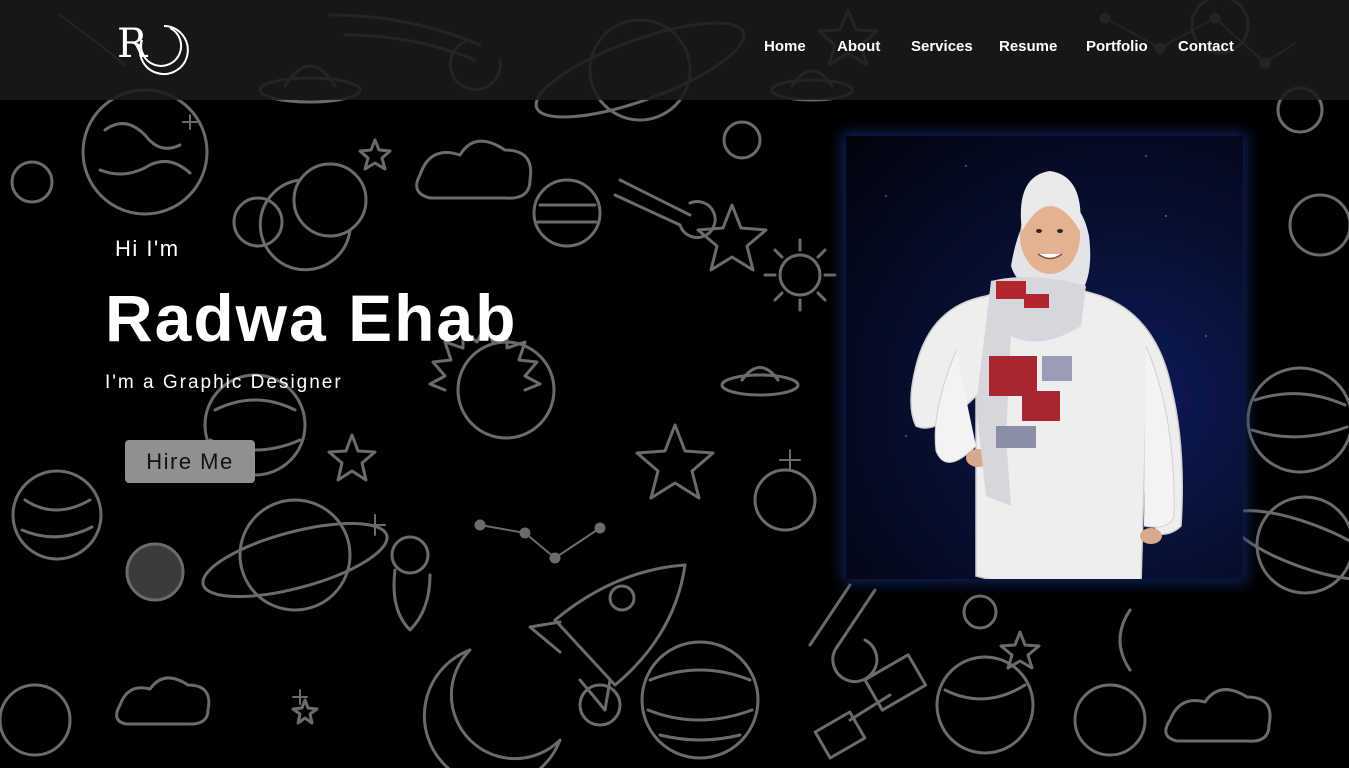 Image resolution: width=1349 pixels, height=768 pixels. What do you see at coordinates (1046, 367) in the screenshot?
I see `profile-illustration` at bounding box center [1046, 367].